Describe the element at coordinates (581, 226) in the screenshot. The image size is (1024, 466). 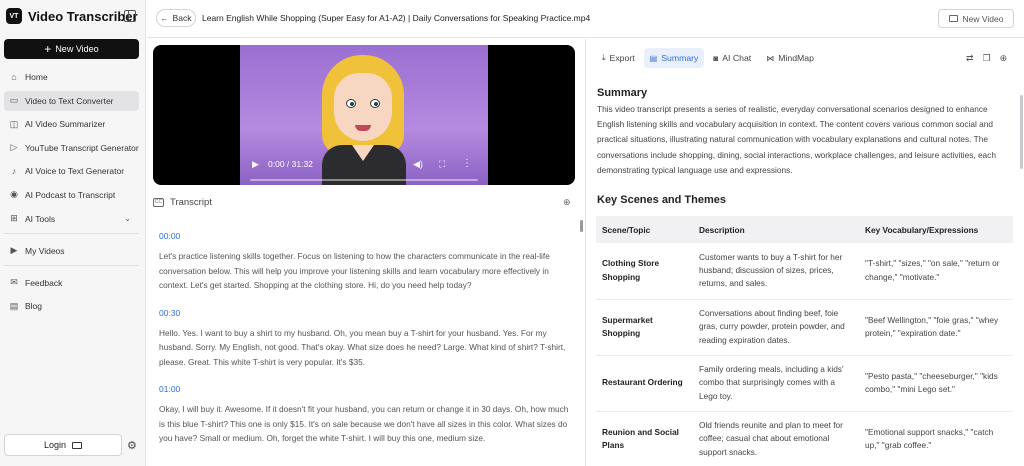
I see `transcript-scrollbar` at that location.